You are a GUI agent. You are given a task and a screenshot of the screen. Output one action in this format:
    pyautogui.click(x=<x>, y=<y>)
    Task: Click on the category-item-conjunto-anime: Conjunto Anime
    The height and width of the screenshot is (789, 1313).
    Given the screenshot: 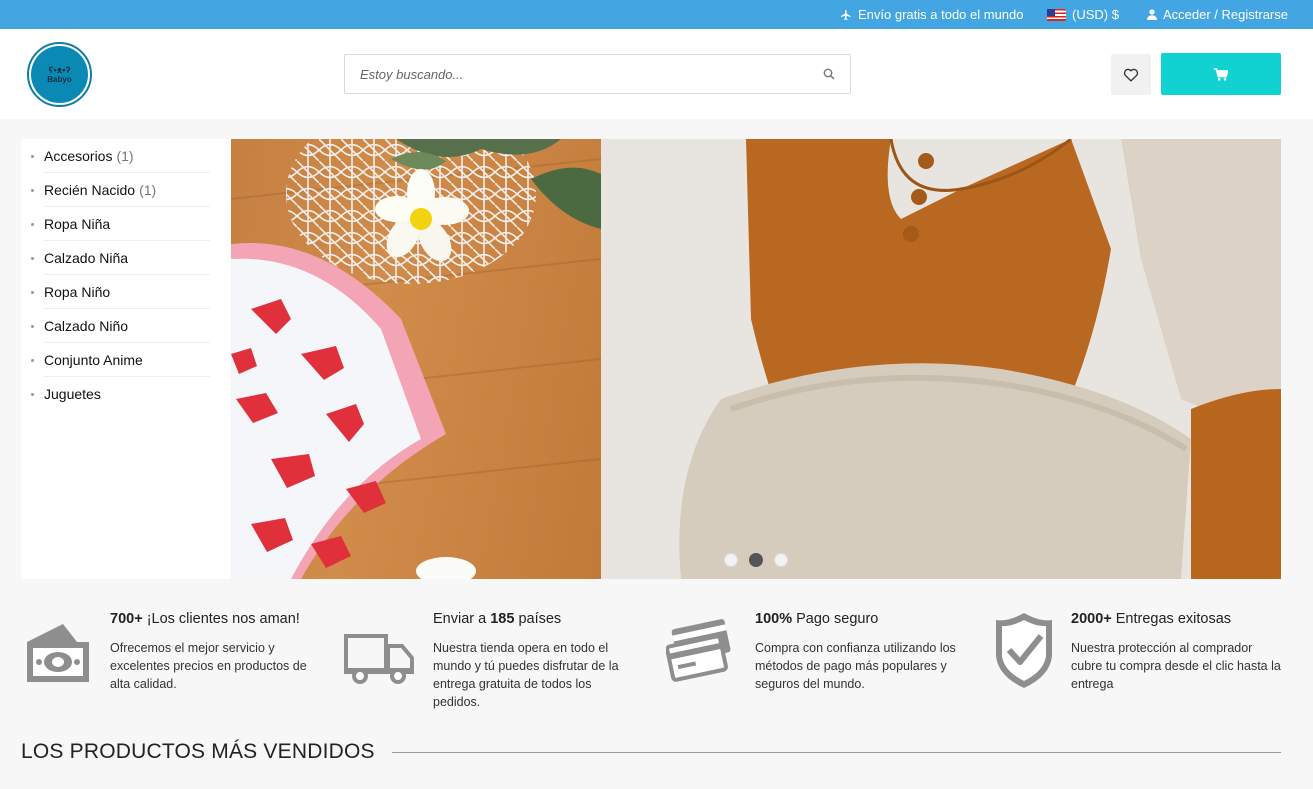 What is the action you would take?
    pyautogui.click(x=131, y=360)
    